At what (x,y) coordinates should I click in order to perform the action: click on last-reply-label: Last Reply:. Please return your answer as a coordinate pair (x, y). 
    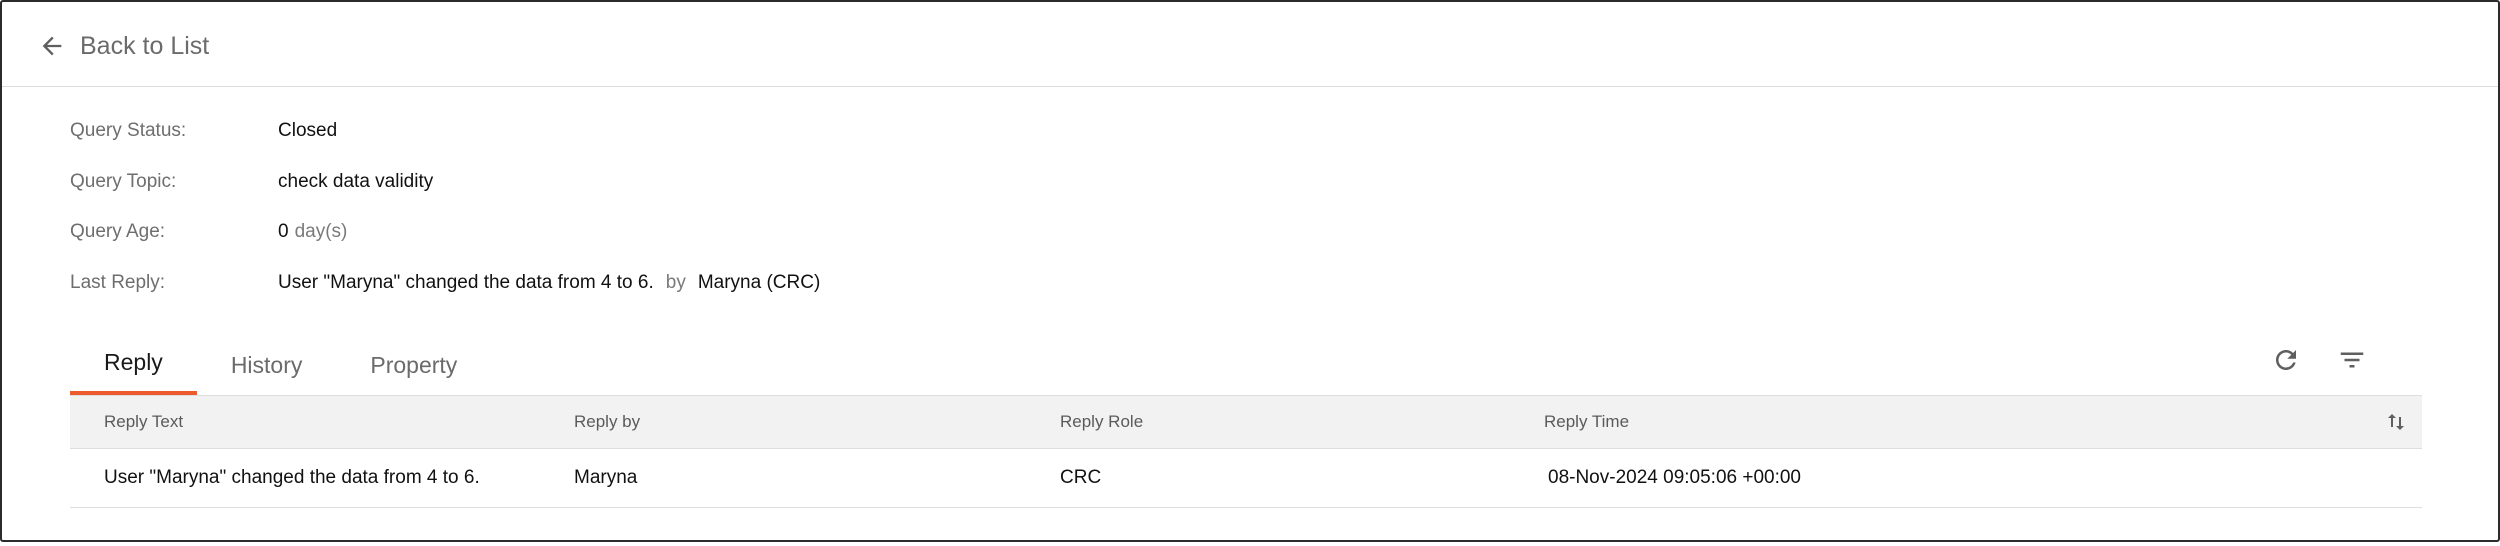
    Looking at the image, I should click on (118, 282).